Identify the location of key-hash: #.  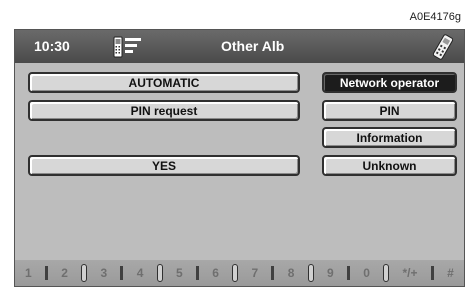
(450, 273).